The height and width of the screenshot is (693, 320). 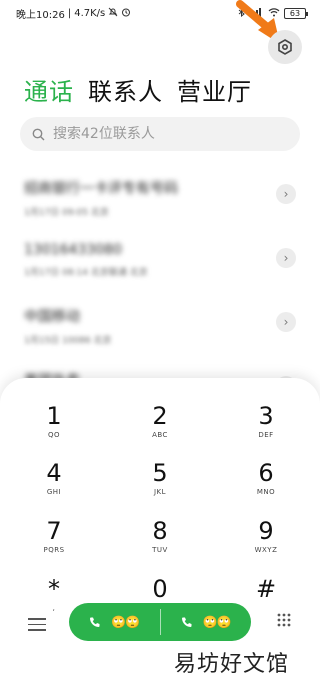 I want to click on dialpad-grid-icon, so click(x=284, y=620).